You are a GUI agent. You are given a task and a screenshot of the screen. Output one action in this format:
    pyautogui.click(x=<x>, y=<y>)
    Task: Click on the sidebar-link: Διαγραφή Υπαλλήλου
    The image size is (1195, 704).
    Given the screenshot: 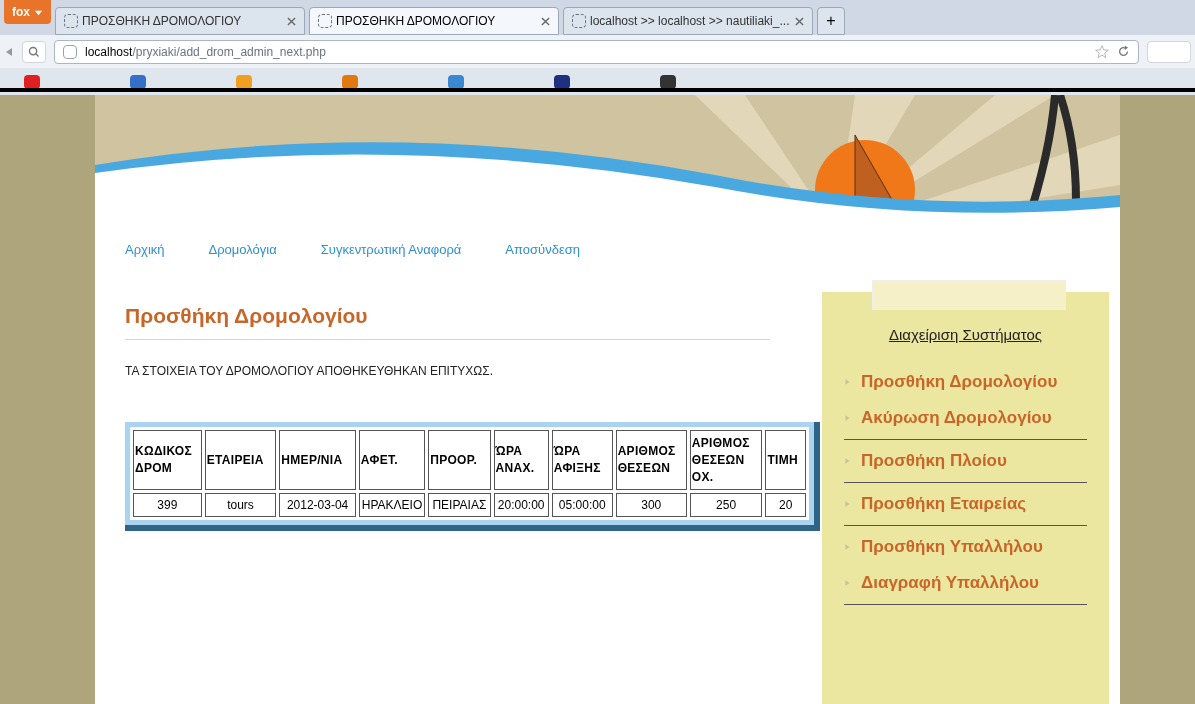 What is the action you would take?
    pyautogui.click(x=950, y=582)
    